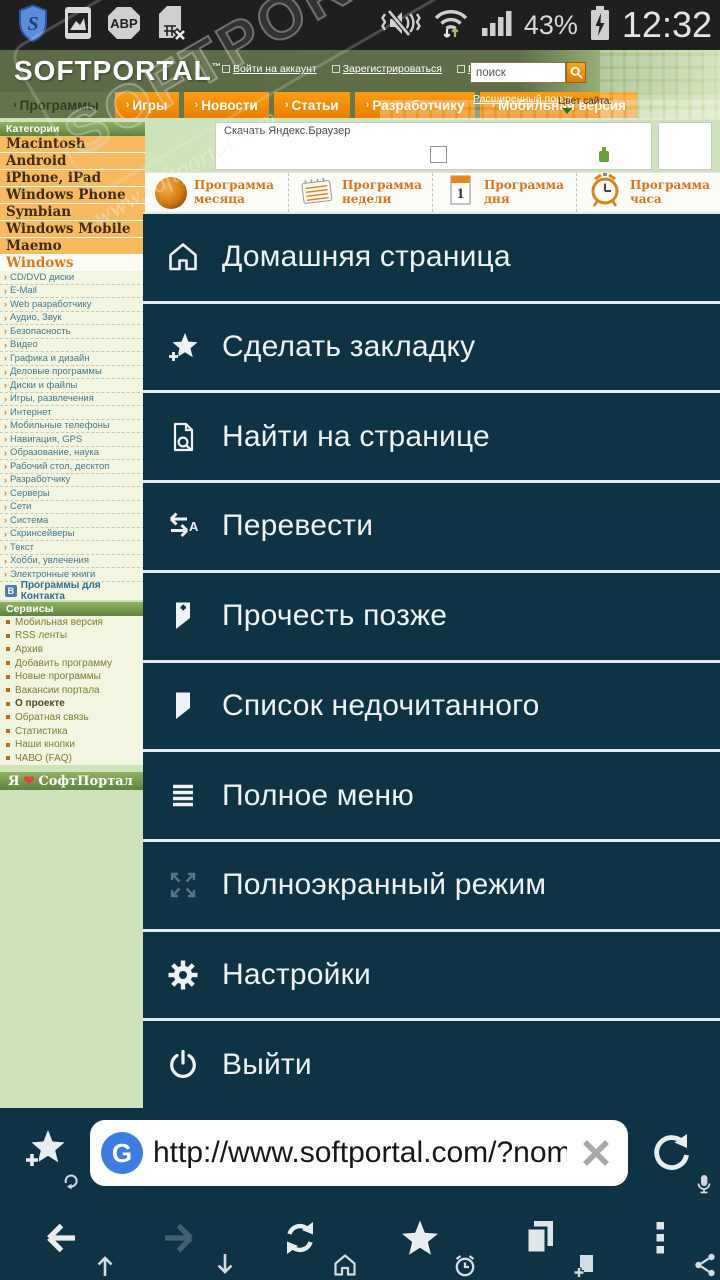  I want to click on header-link: Войти на аккаунт, so click(269, 69).